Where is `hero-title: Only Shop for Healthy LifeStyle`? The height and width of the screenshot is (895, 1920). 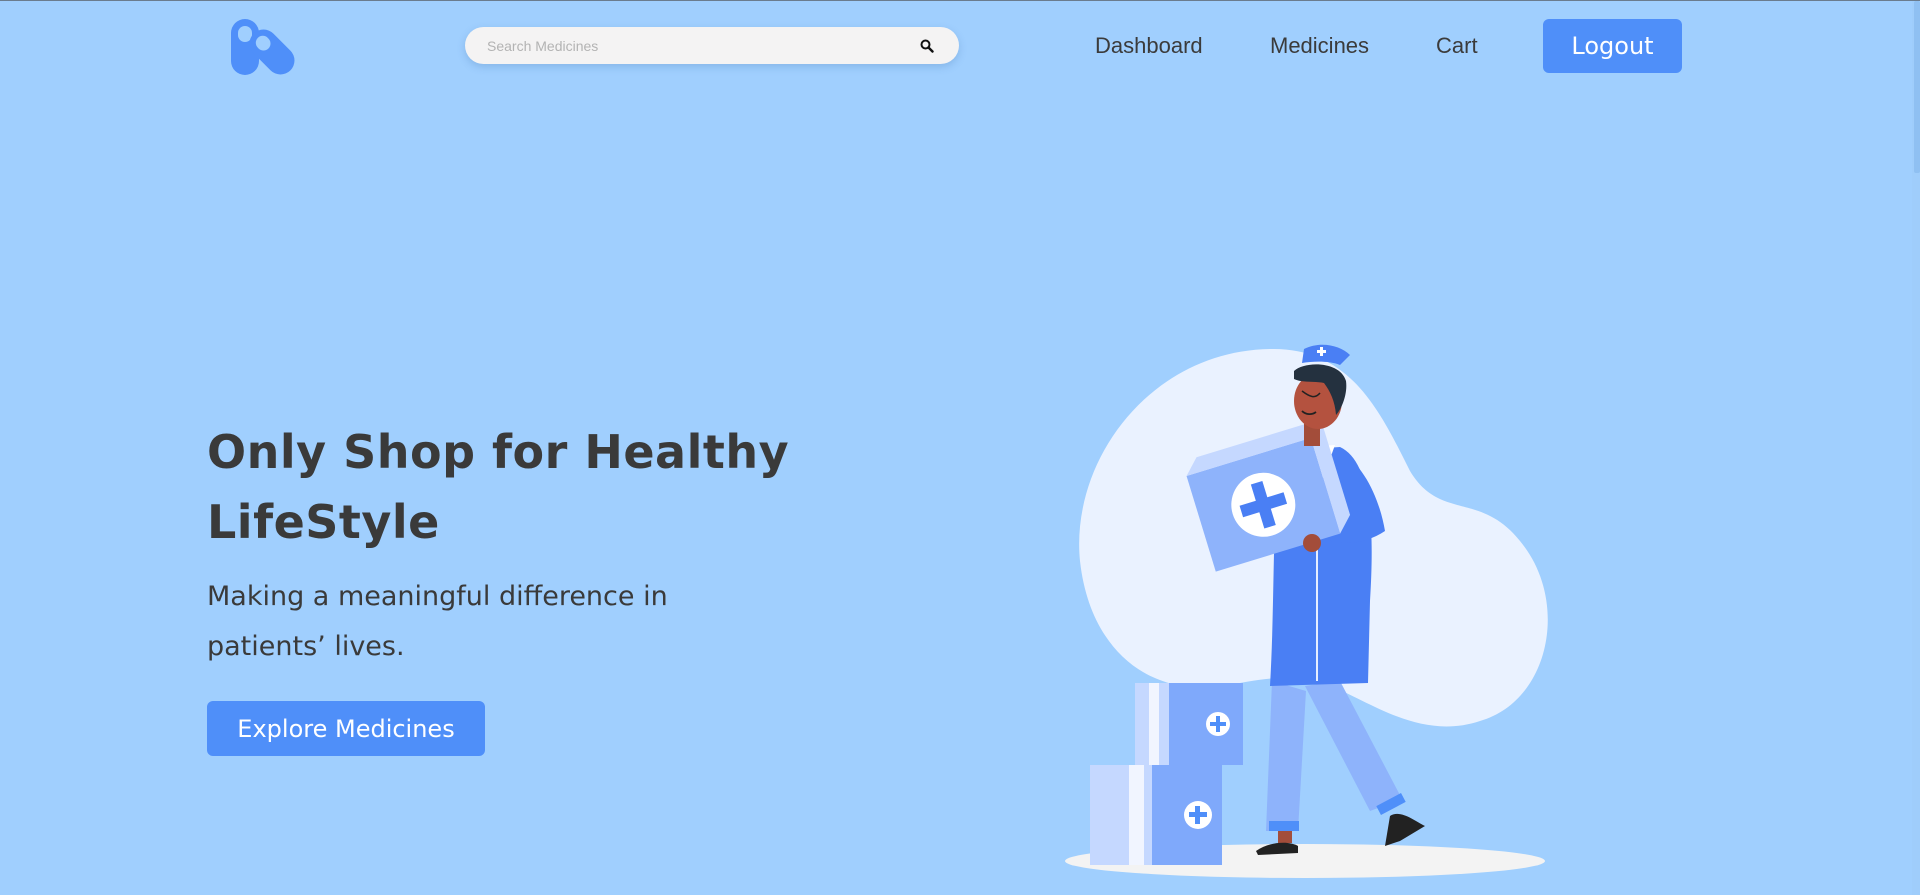
hero-title: Only Shop for Healthy LifeStyle is located at coordinates (498, 487).